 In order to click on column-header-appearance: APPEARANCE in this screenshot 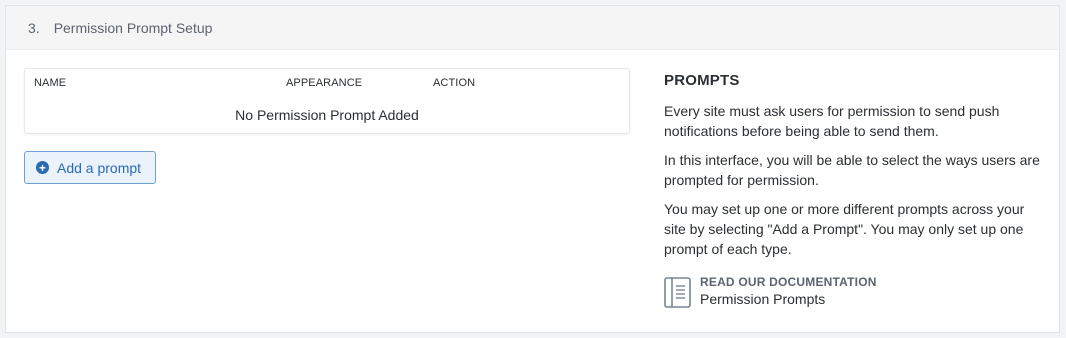, I will do `click(324, 83)`.